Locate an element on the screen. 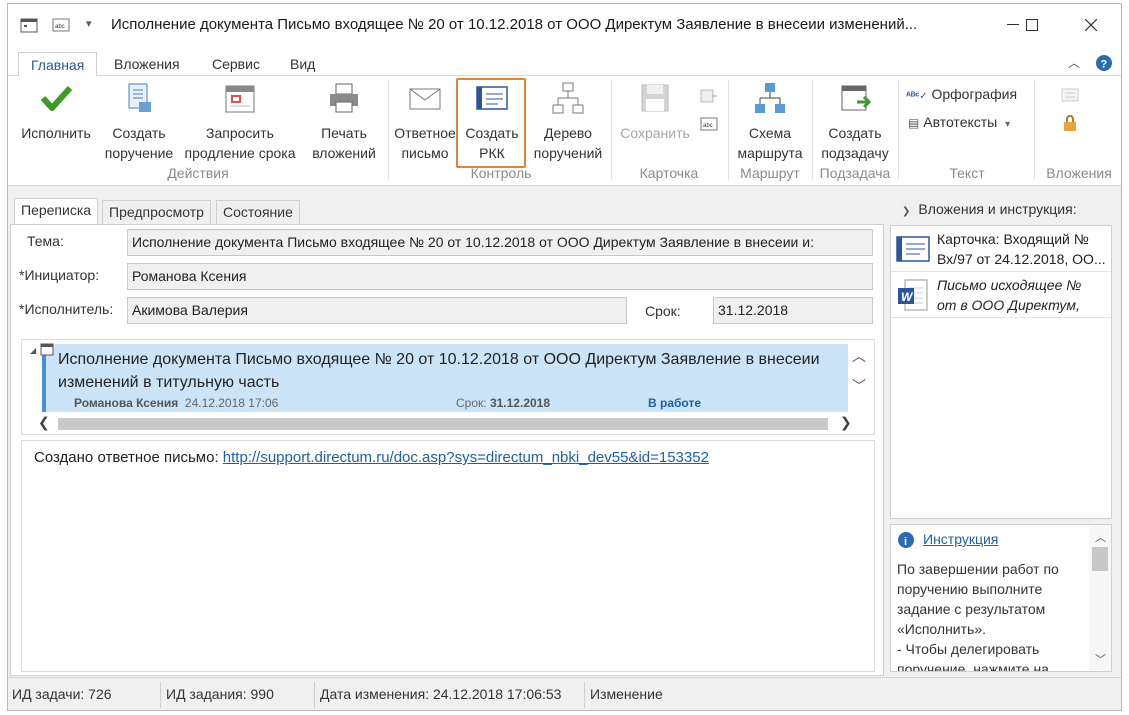 The width and height of the screenshot is (1129, 715). spelling-card-icon: abc is located at coordinates (709, 124).